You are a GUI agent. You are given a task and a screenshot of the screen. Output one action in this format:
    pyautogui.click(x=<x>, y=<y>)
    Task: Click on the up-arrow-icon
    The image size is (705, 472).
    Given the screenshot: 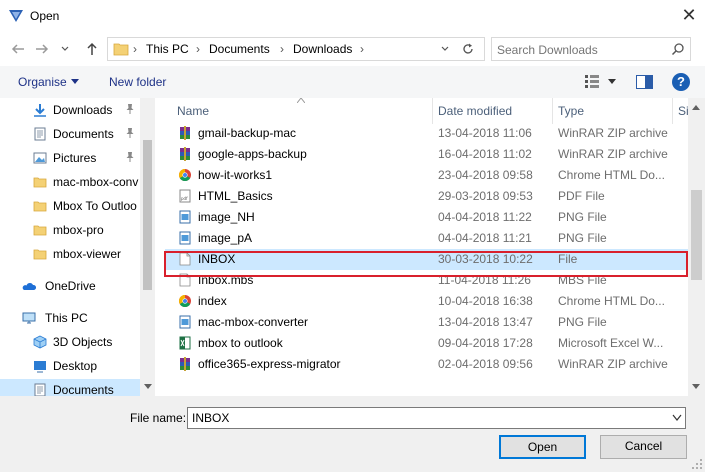 What is the action you would take?
    pyautogui.click(x=92, y=49)
    